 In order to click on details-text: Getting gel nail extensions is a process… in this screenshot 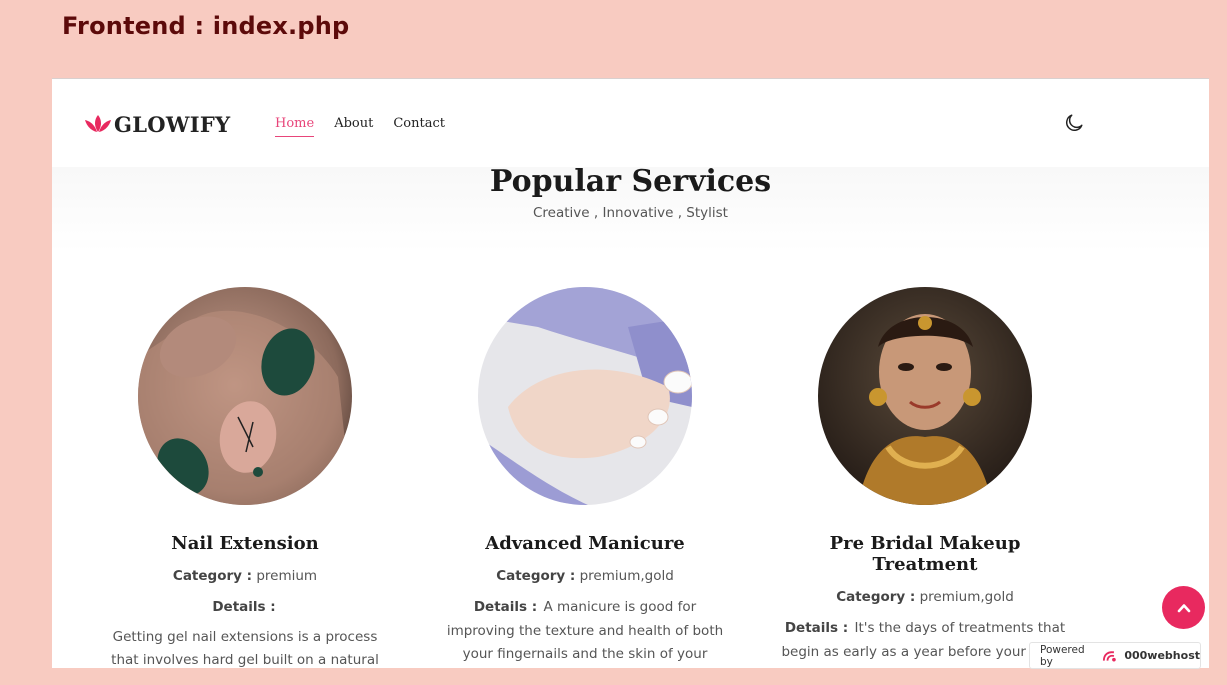, I will do `click(245, 648)`.